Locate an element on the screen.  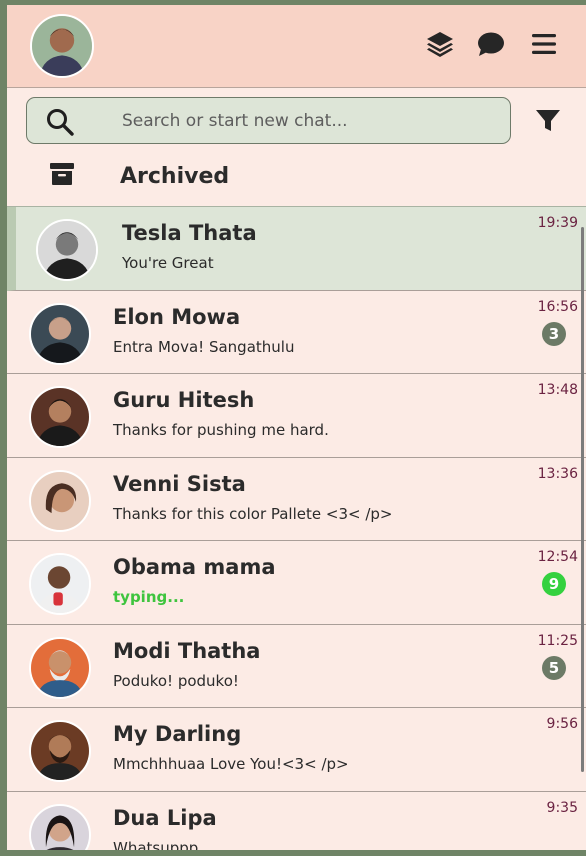
contact-name: Guru Hitesh is located at coordinates (184, 400).